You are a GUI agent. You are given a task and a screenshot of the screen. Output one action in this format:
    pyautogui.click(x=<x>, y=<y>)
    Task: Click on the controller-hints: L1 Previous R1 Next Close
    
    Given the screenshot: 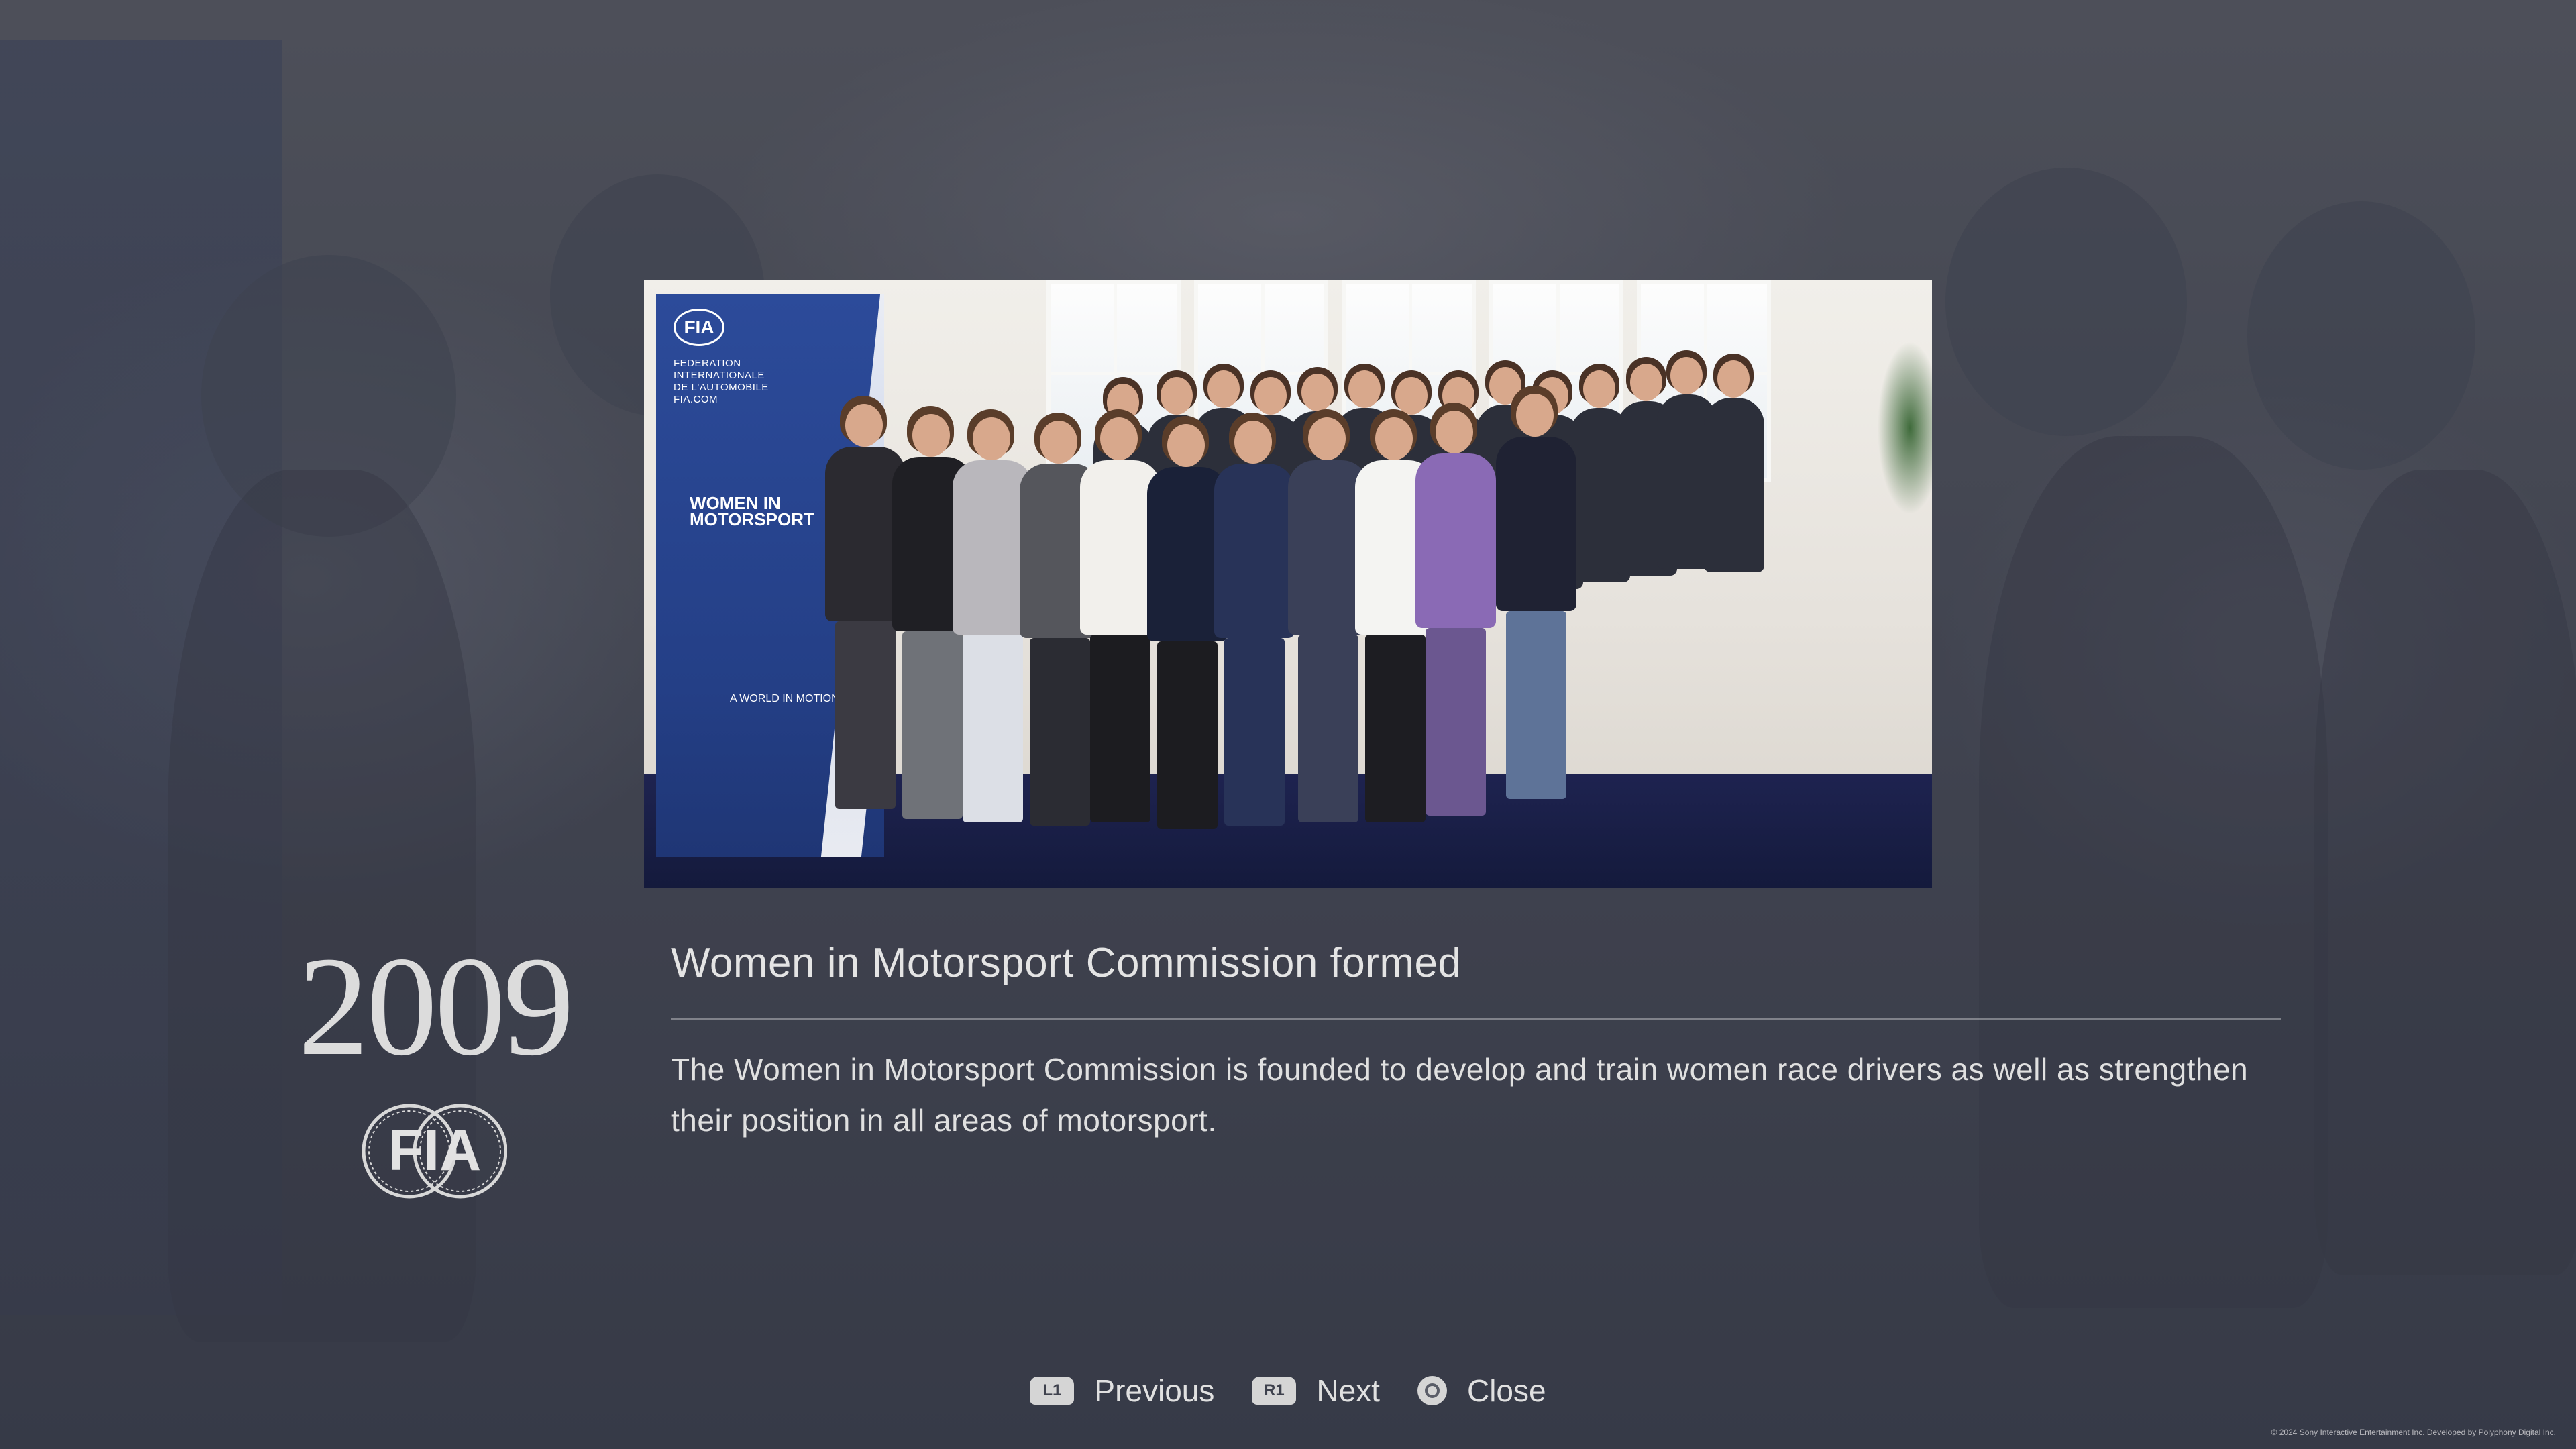 What is the action you would take?
    pyautogui.click(x=1288, y=1391)
    